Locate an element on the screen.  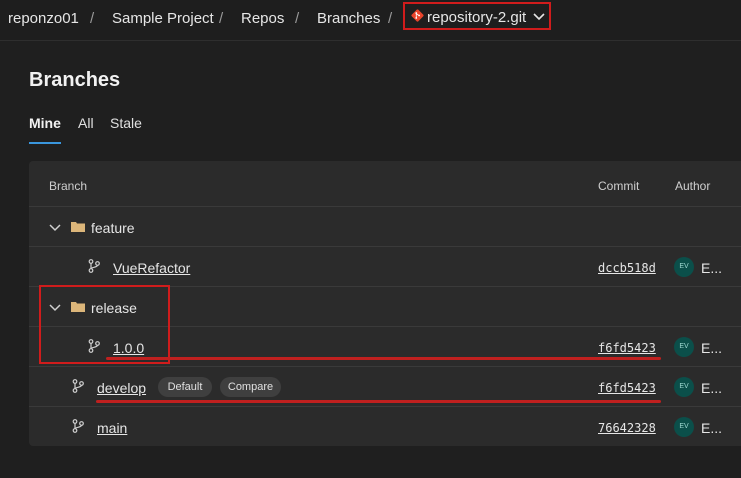
column-header-commit: Commit is located at coordinates (618, 186).